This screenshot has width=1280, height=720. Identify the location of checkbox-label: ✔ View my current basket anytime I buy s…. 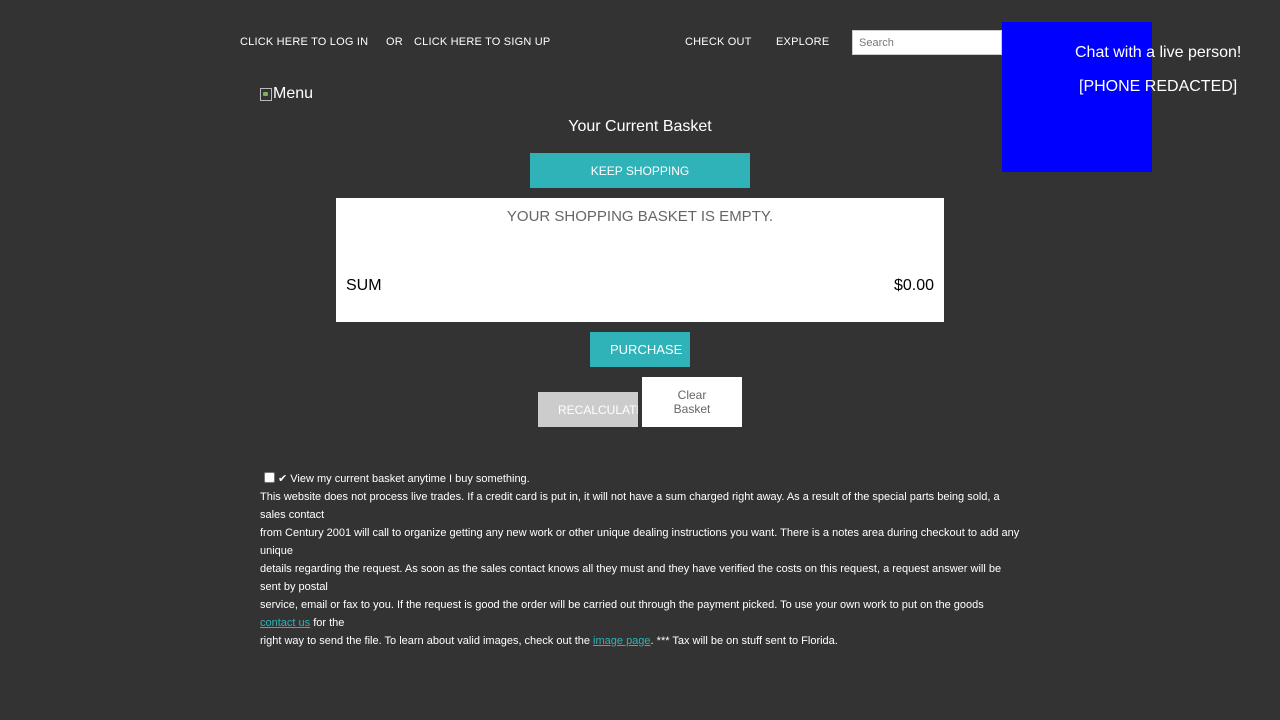
(404, 479).